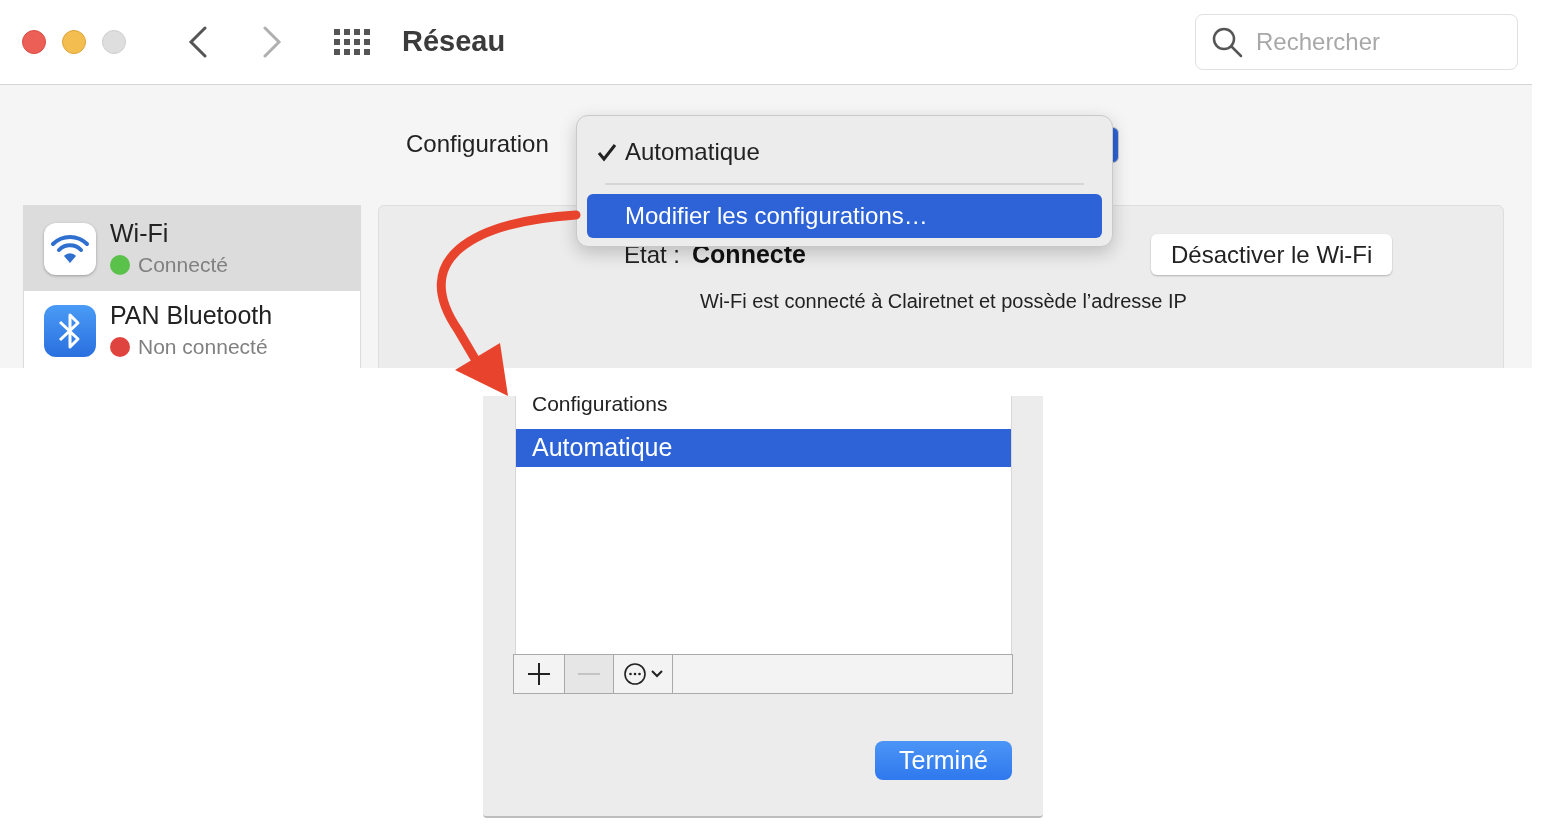 The width and height of the screenshot is (1542, 834). What do you see at coordinates (1356, 42) in the screenshot?
I see `search-field: Rechercher` at bounding box center [1356, 42].